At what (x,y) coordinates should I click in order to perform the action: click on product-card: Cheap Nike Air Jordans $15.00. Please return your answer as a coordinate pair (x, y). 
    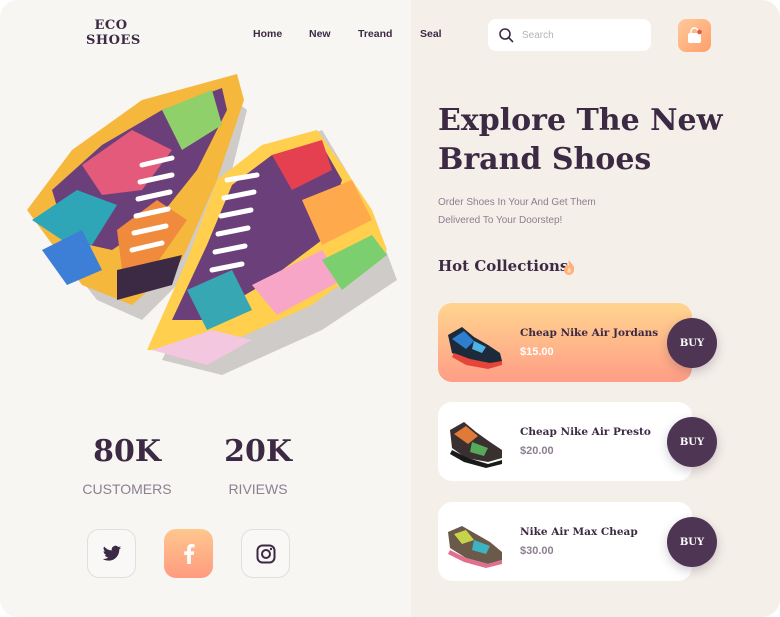
    Looking at the image, I should click on (565, 342).